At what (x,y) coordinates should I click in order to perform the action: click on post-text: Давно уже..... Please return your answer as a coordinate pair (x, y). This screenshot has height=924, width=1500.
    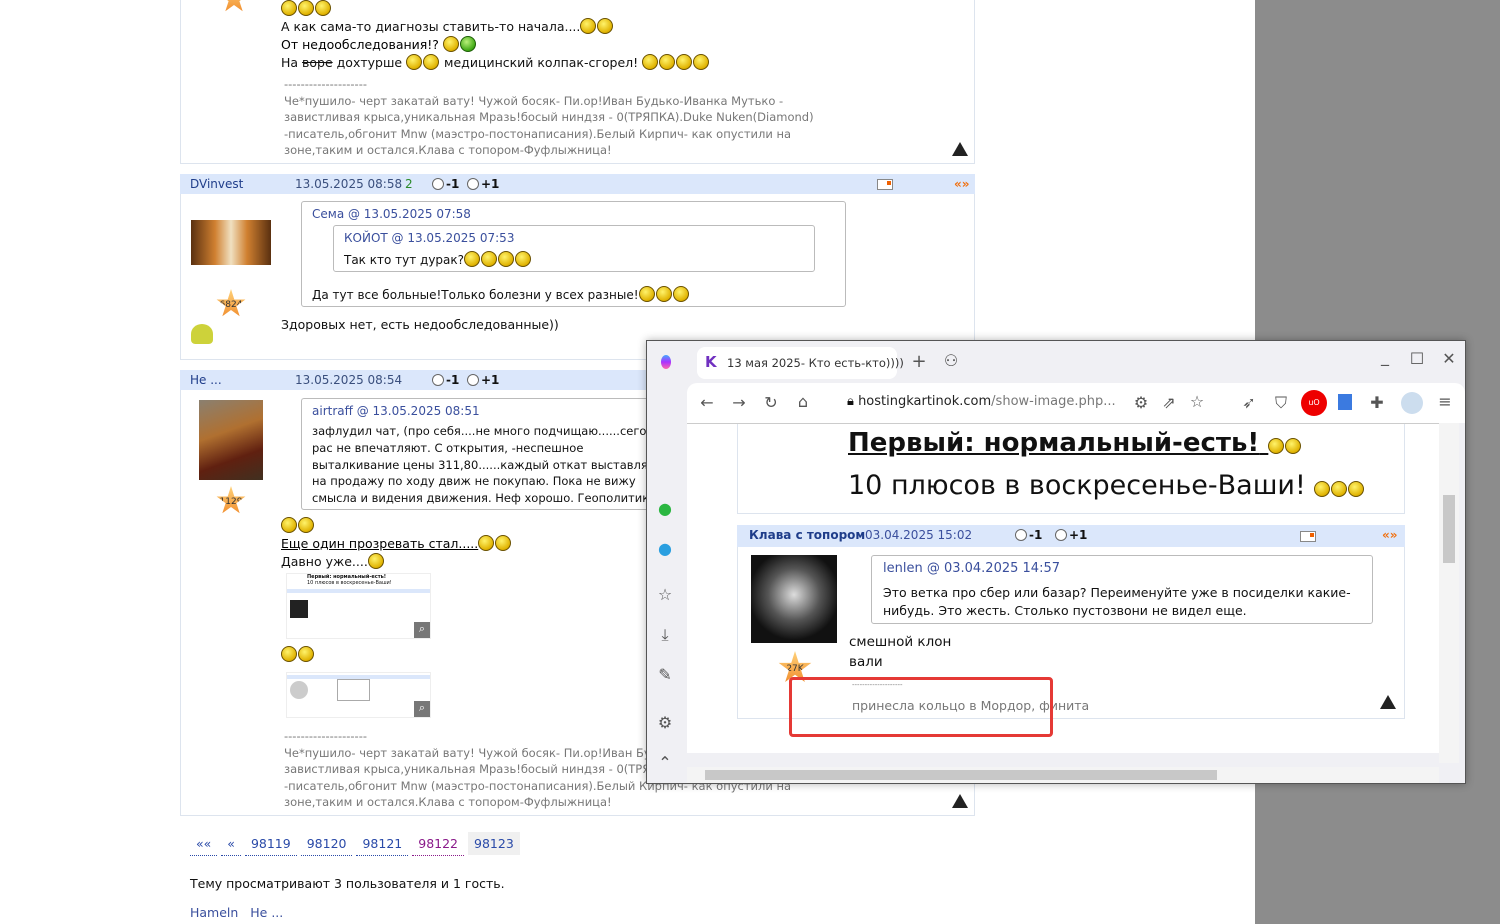
    Looking at the image, I should click on (324, 561).